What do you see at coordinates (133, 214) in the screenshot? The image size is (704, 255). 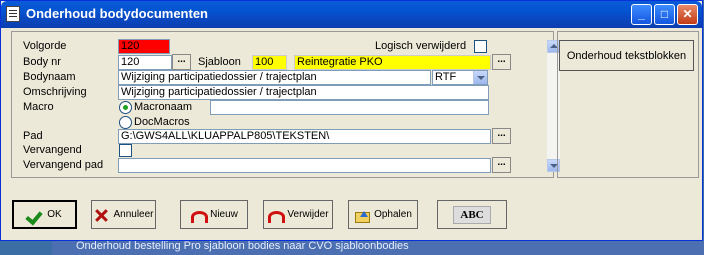 I see `annuleer-label: Annuleer` at bounding box center [133, 214].